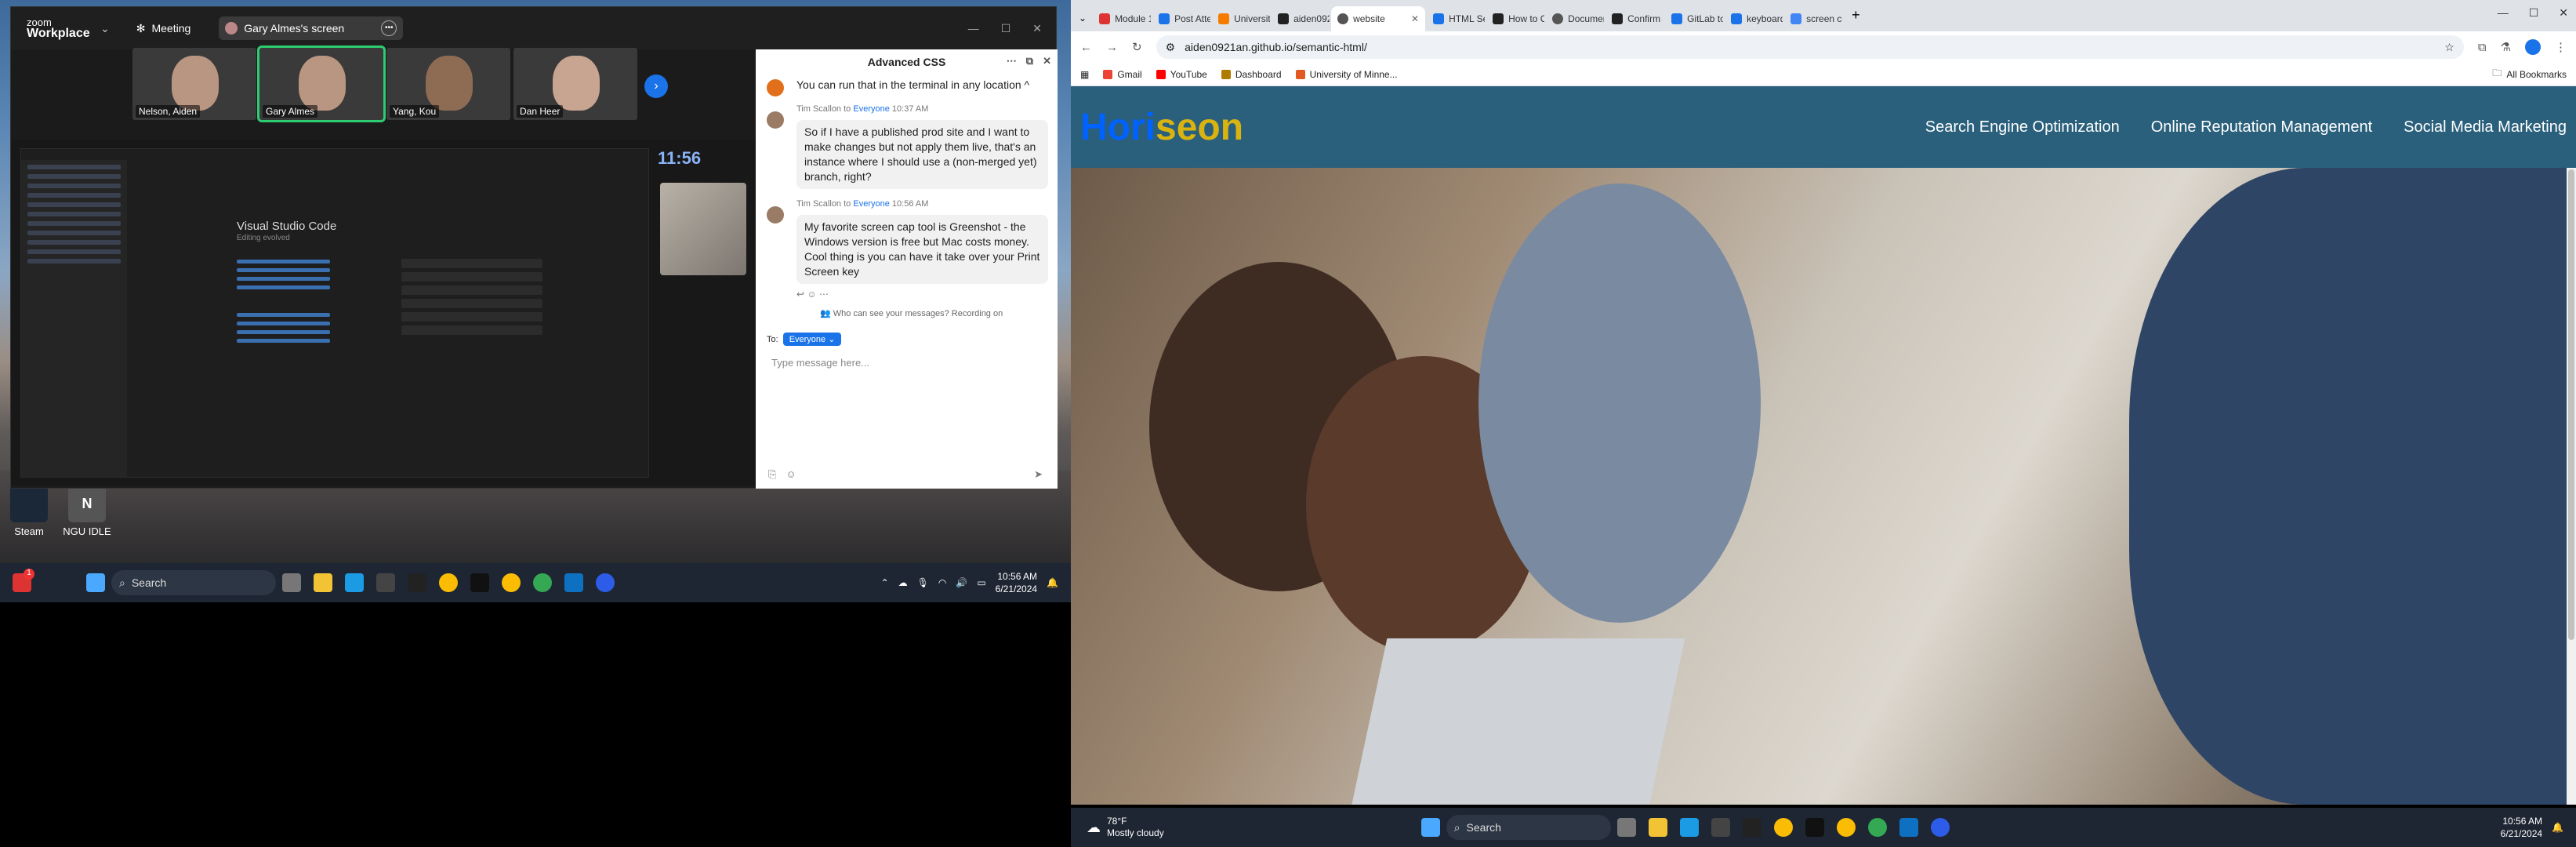  What do you see at coordinates (1515, 18) in the screenshot?
I see `browser-tab: How to Ca✕` at bounding box center [1515, 18].